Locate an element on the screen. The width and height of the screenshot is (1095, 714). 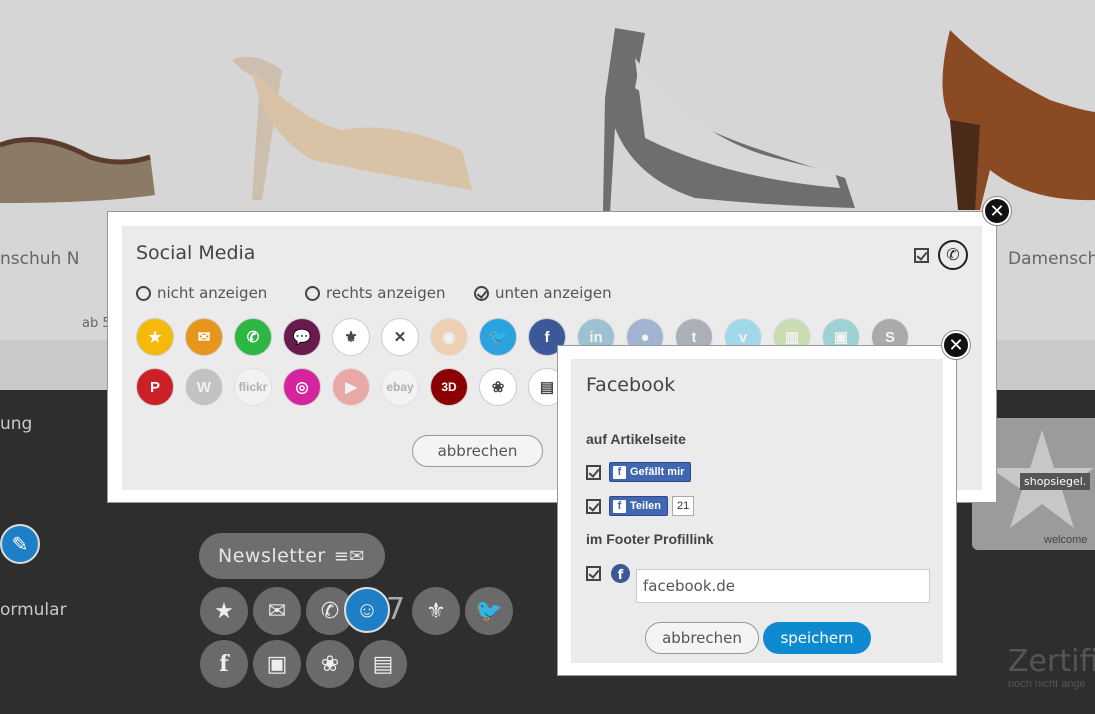
footer-elephant-icon: ▣ is located at coordinates (277, 664).